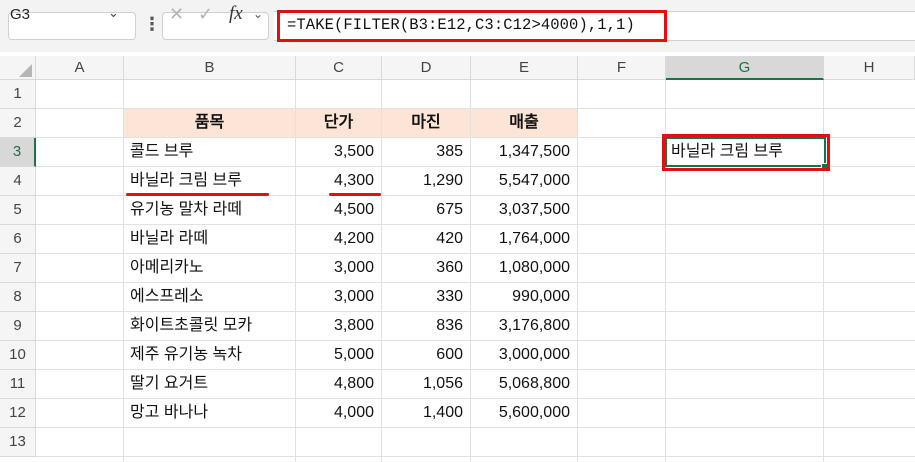 The width and height of the screenshot is (915, 462). What do you see at coordinates (209, 151) in the screenshot?
I see `cell-b3: 콜드 브루` at bounding box center [209, 151].